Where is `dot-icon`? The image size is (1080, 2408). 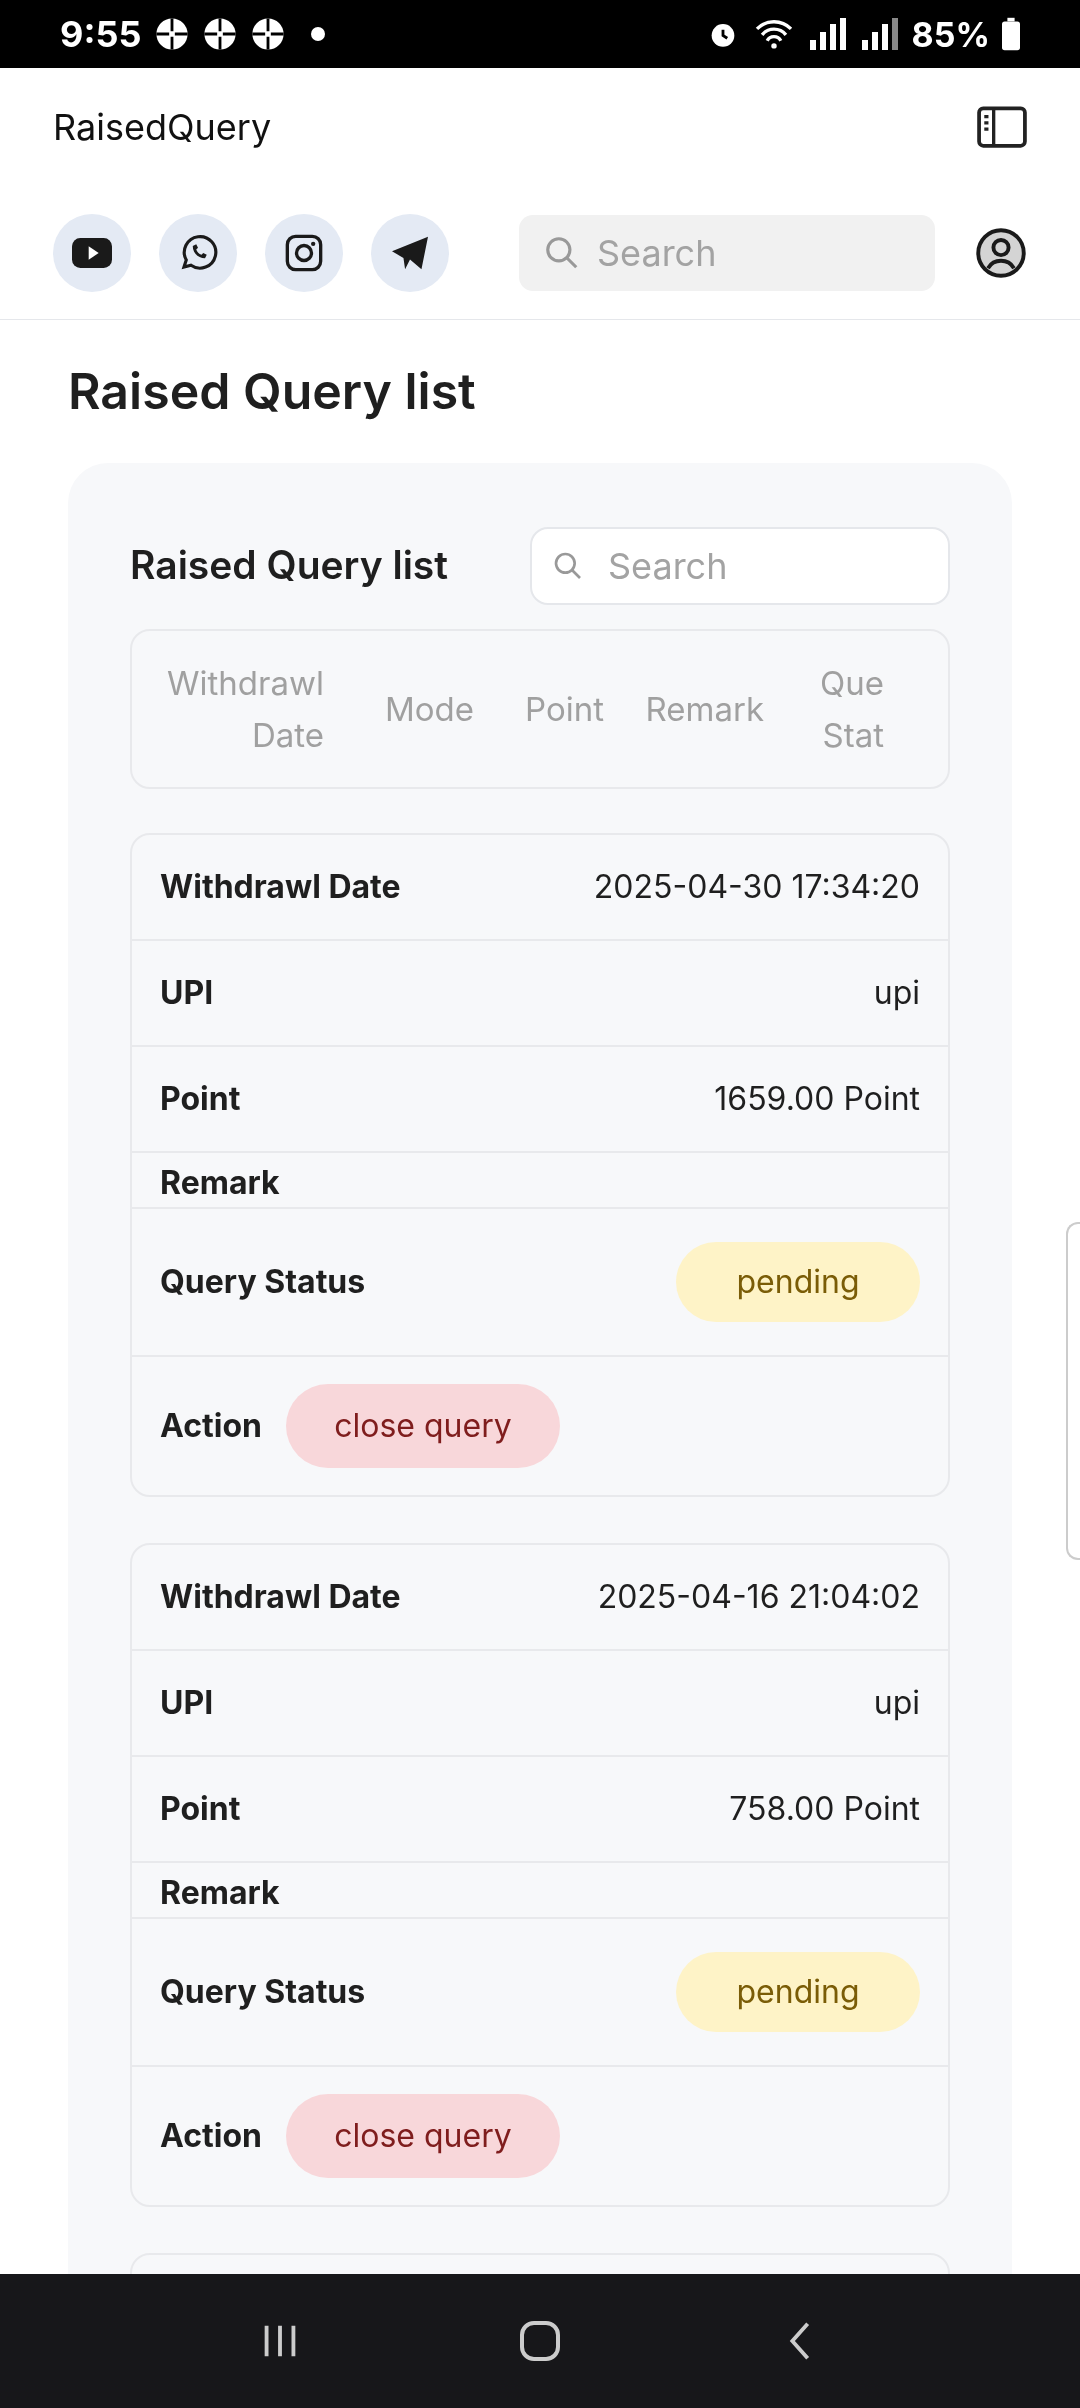
dot-icon is located at coordinates (318, 34).